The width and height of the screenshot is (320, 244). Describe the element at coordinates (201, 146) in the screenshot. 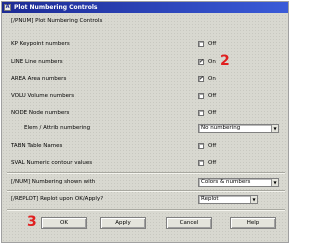

I see `checkbox-tabn` at that location.